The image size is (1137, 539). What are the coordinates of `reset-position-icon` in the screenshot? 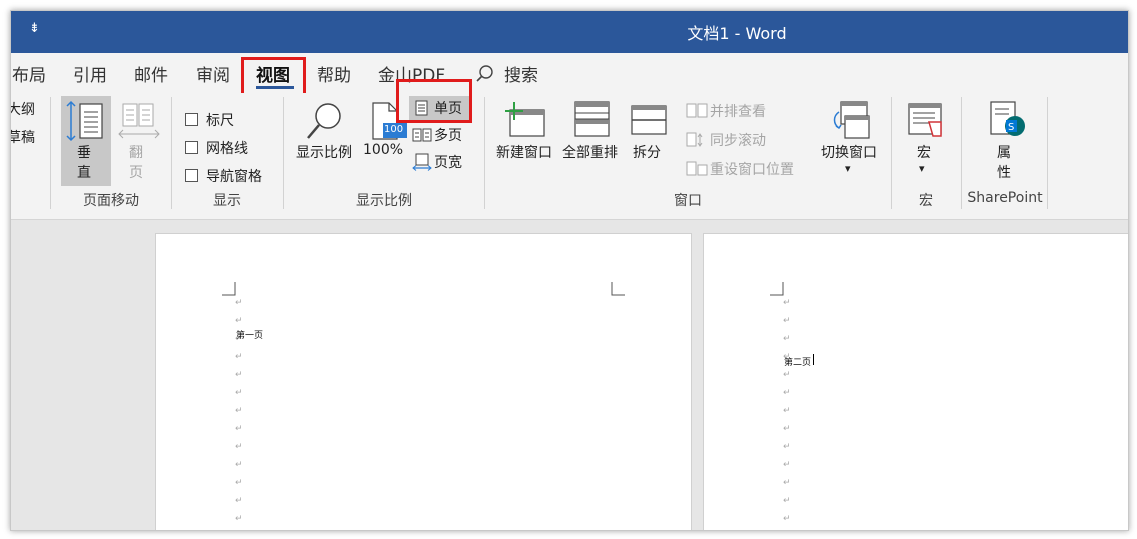 It's located at (697, 168).